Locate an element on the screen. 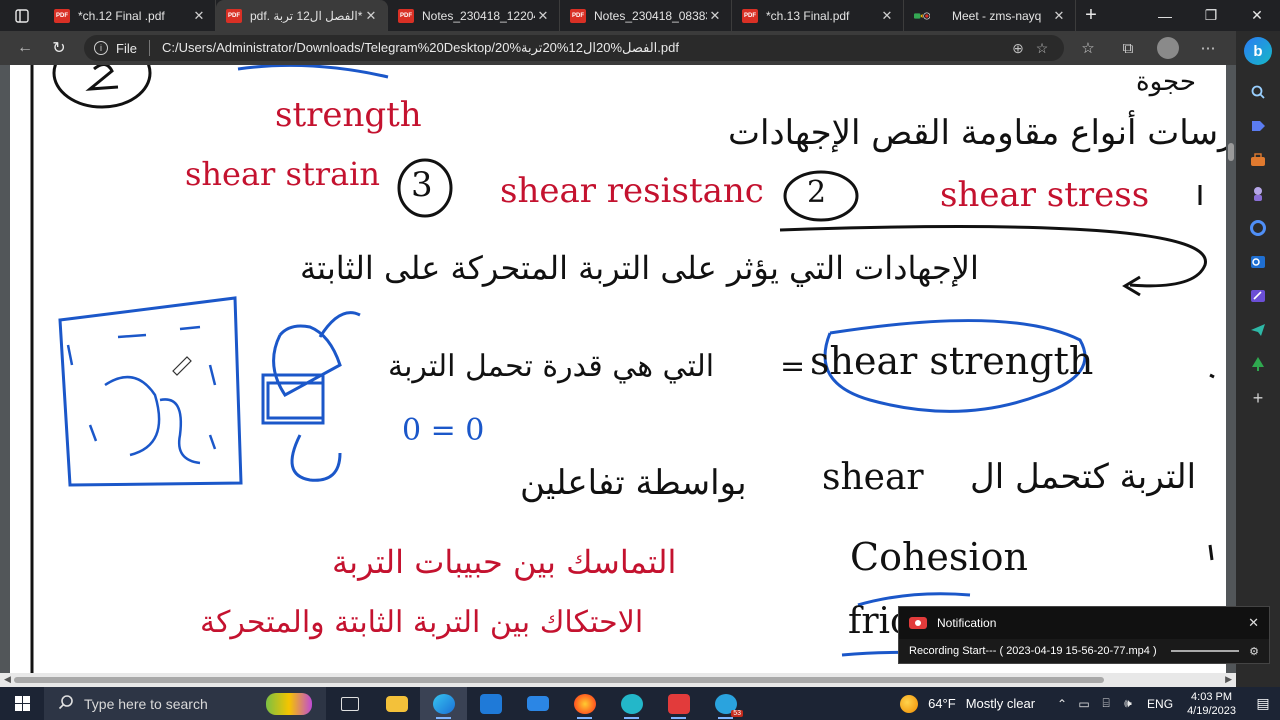 The height and width of the screenshot is (720, 1280). scroll-thumb is located at coordinates (559, 680).